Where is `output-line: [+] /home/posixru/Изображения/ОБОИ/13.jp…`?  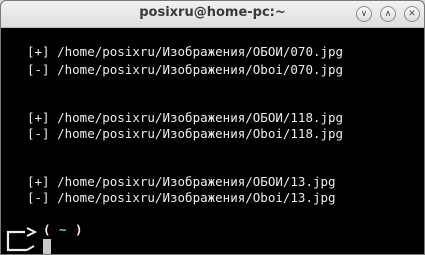 output-line: [+] /home/posixru/Изображения/ОБОИ/13.jp… is located at coordinates (181, 181).